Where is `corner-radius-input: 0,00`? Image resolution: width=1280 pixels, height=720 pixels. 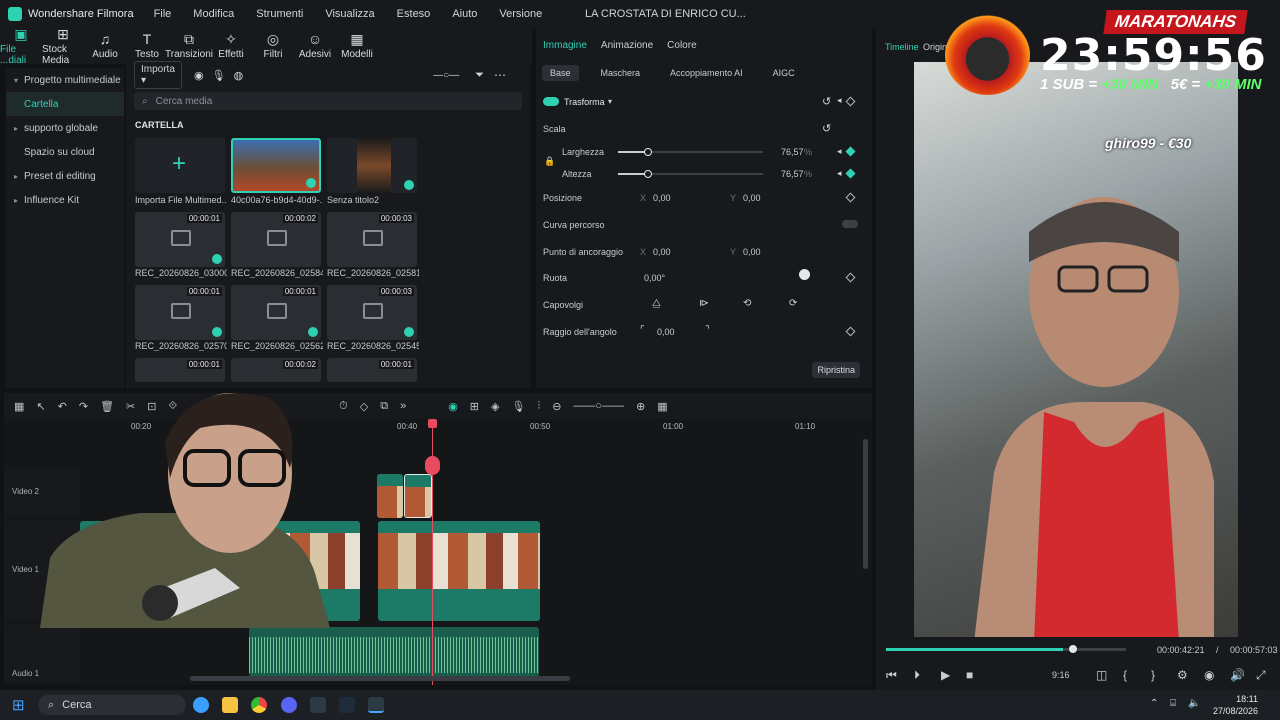
corner-radius-input: 0,00 is located at coordinates (666, 332).